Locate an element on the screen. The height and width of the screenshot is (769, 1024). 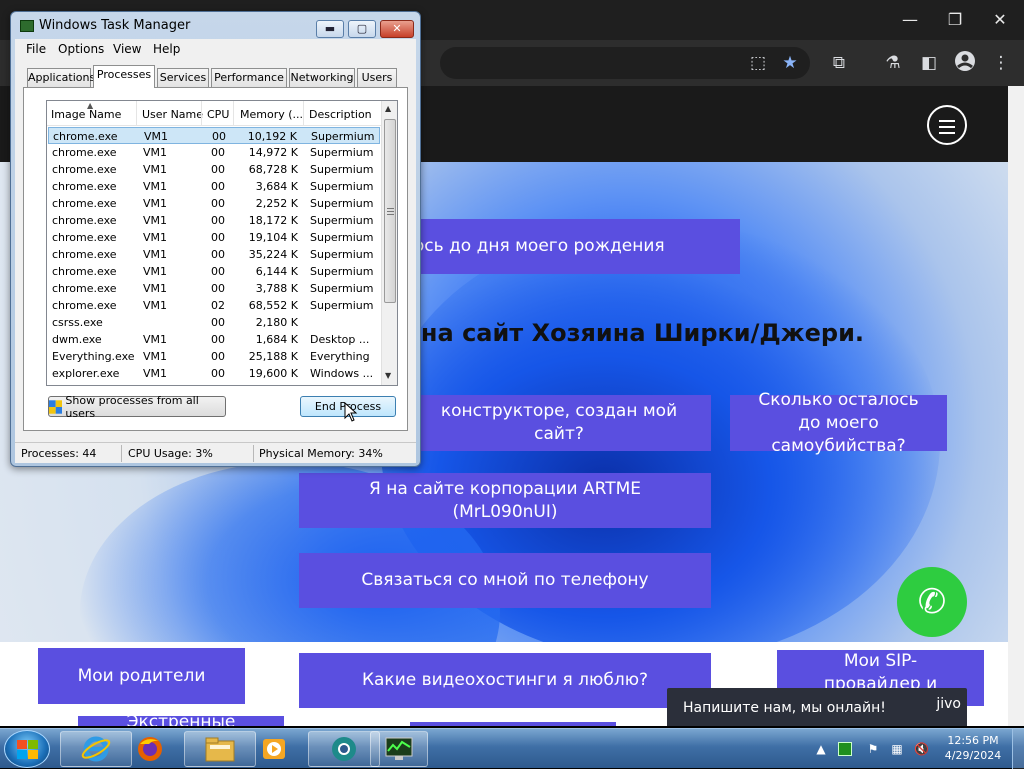
process-memory: 18,172 K is located at coordinates (273, 220).